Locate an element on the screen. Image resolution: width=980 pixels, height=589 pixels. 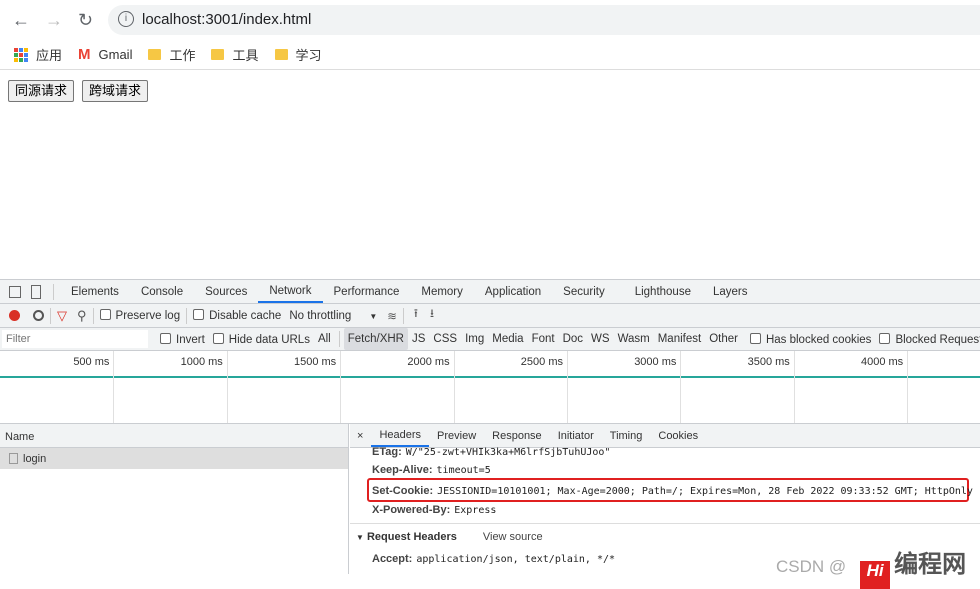
bookmark-apps: 应用 is located at coordinates (38, 54).